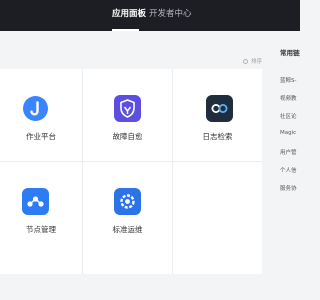  Describe the element at coordinates (219, 108) in the screenshot. I see `infinity-icon` at that location.